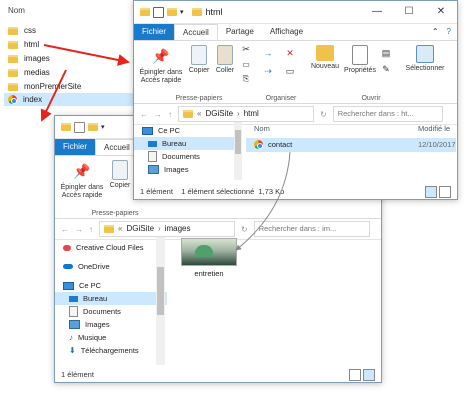 This screenshot has height=395, width=474. I want to click on arrow-contact-to-entretien, so click(263, 201).